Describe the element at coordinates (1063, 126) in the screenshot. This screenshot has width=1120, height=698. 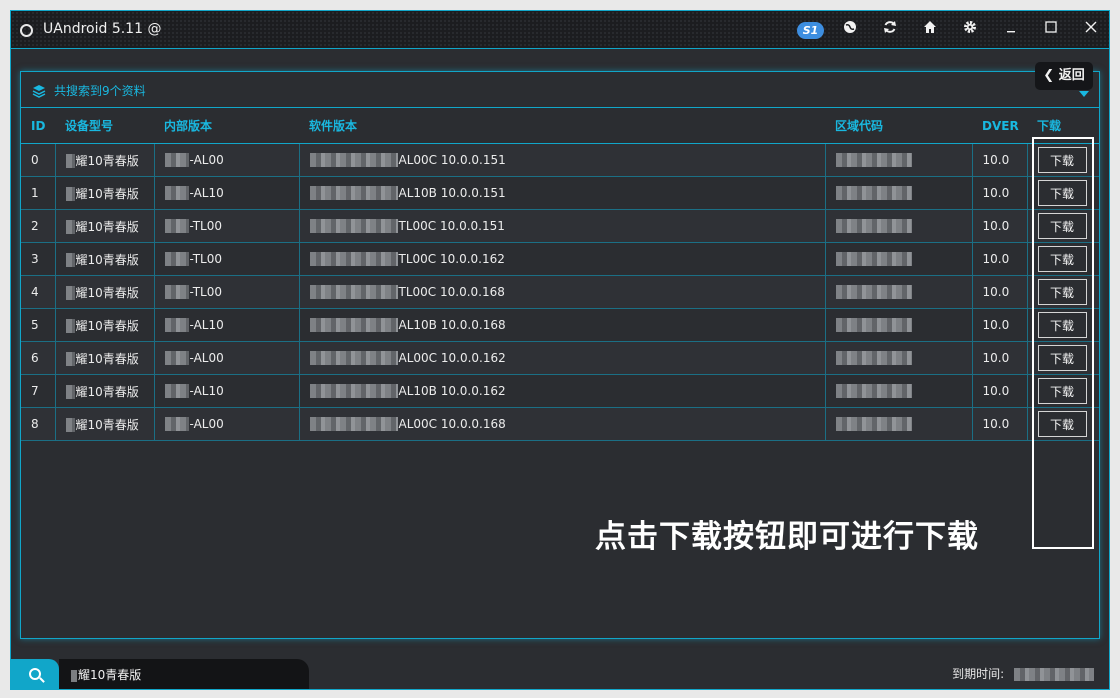
I see `header-download: 下载` at that location.